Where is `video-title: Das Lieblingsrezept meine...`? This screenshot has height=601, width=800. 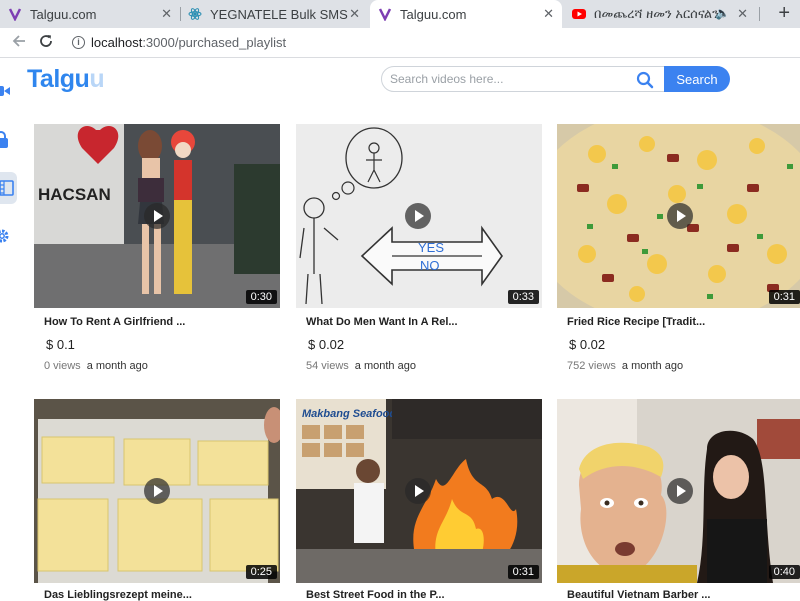
video-title: Das Lieblingsrezept meine... is located at coordinates (118, 595).